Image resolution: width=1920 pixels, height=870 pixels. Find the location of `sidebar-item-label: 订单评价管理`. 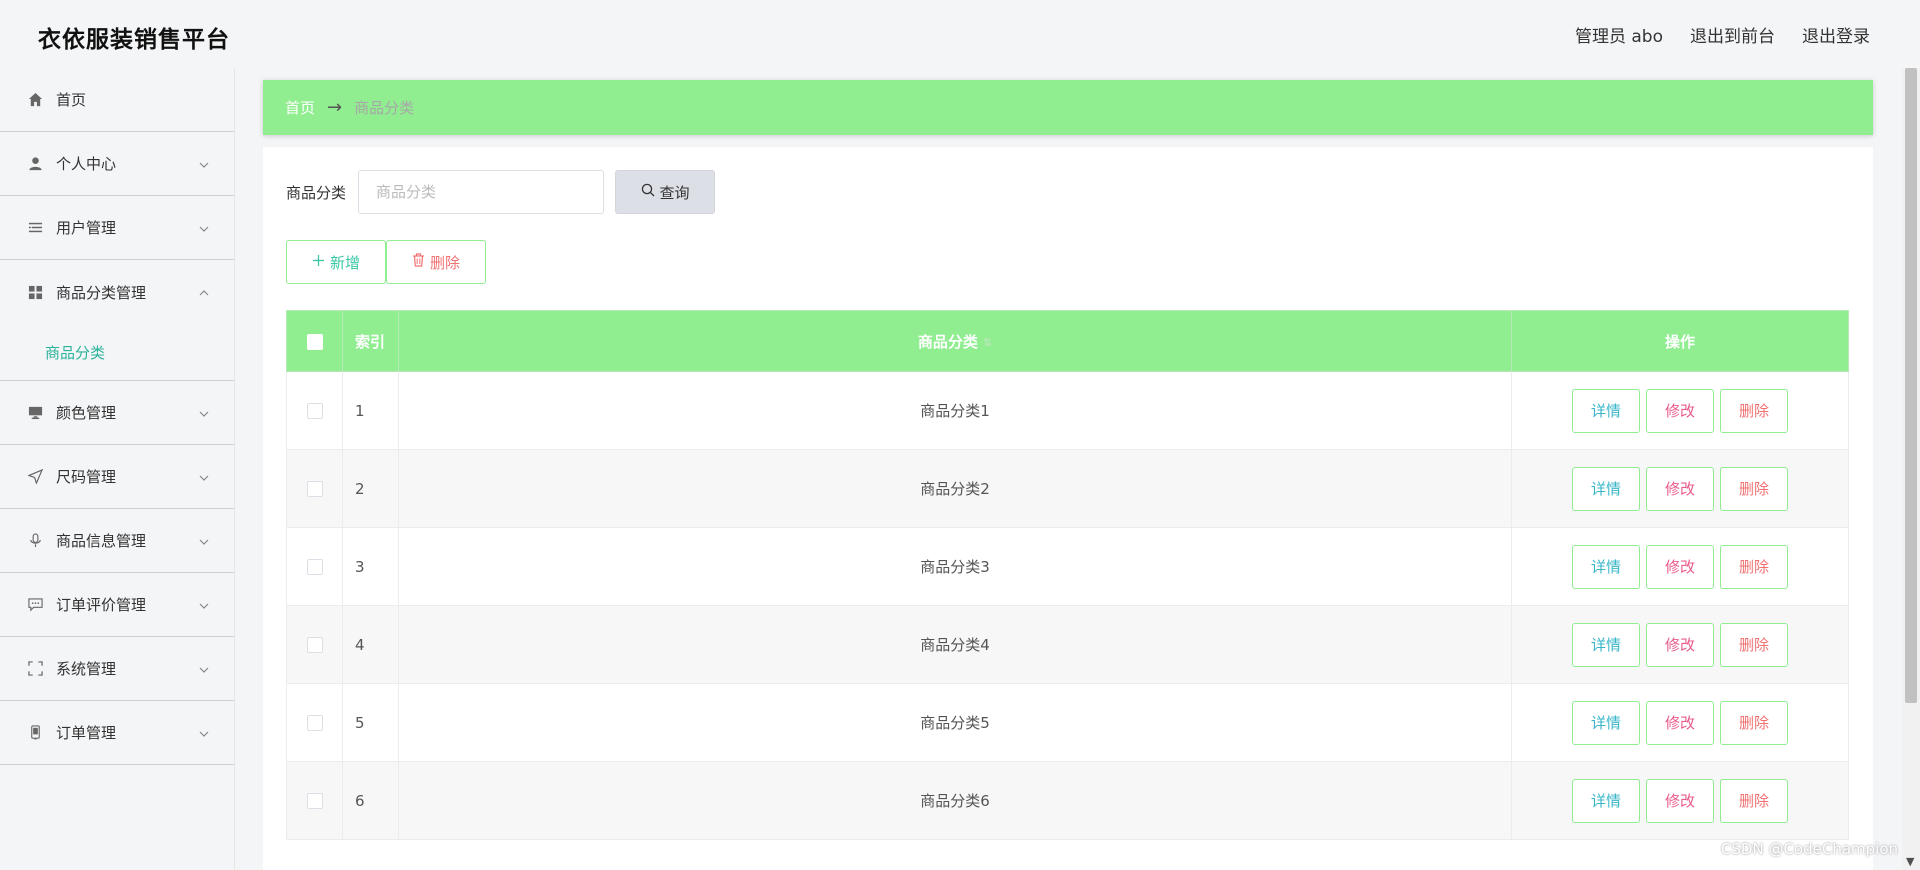

sidebar-item-label: 订单评价管理 is located at coordinates (101, 605).